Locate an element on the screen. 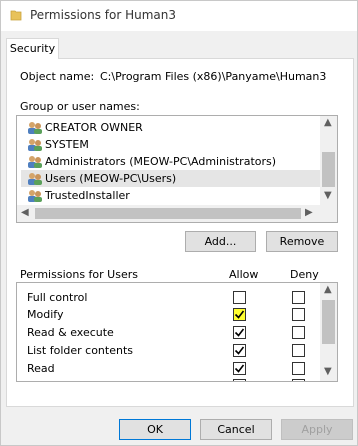 Image resolution: width=358 pixels, height=446 pixels. group-label: Group or user names: is located at coordinates (80, 106).